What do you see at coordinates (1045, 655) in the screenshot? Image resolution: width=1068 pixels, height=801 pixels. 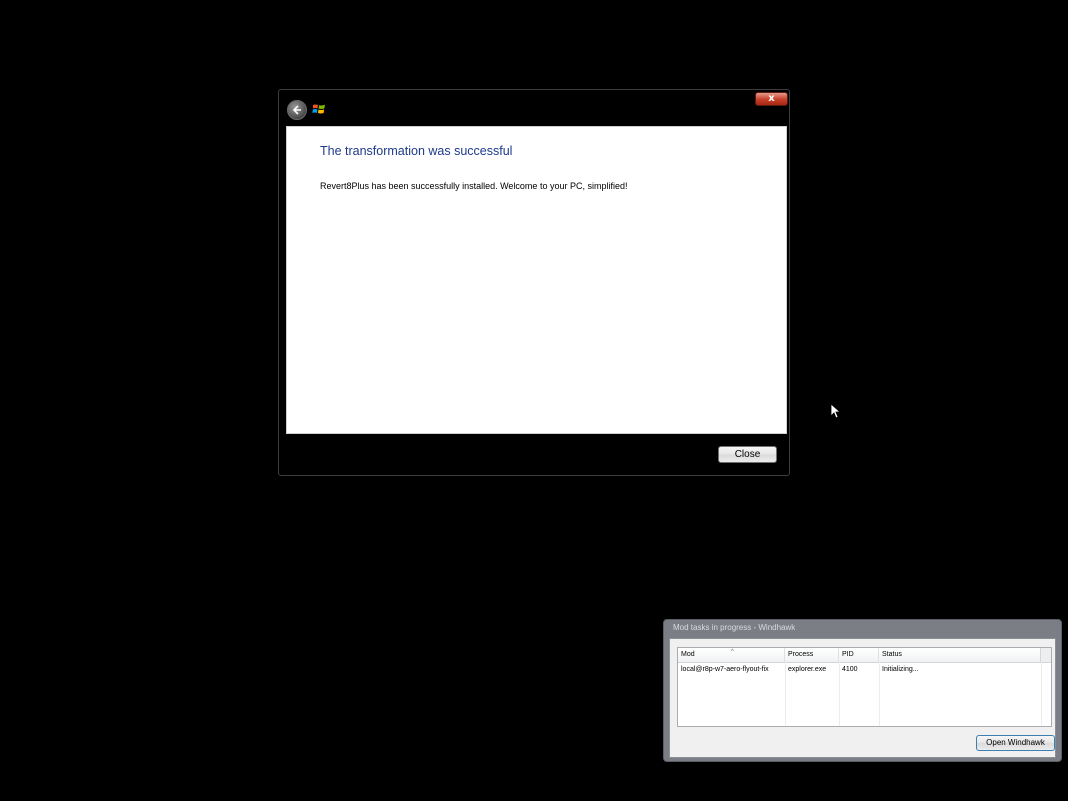 I see `header-filler` at bounding box center [1045, 655].